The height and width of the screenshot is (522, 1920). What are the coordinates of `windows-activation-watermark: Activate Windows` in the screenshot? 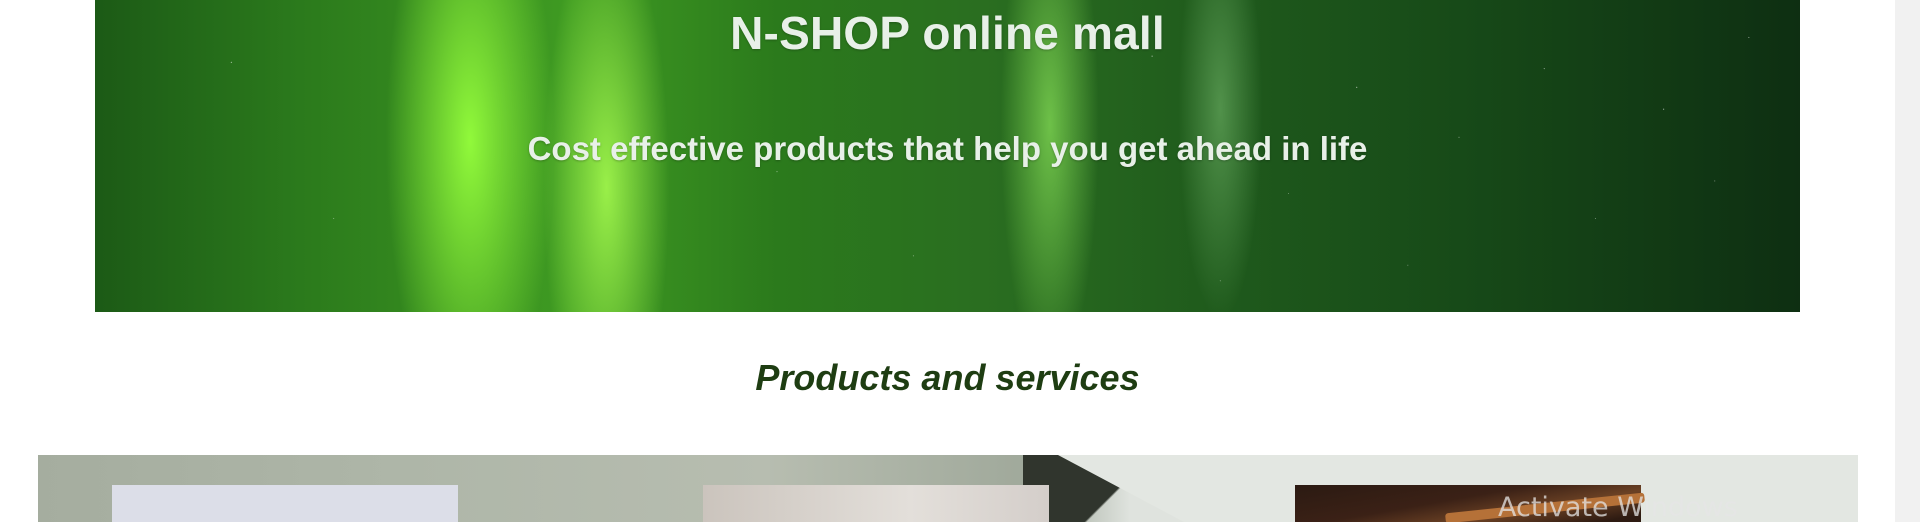 It's located at (1618, 507).